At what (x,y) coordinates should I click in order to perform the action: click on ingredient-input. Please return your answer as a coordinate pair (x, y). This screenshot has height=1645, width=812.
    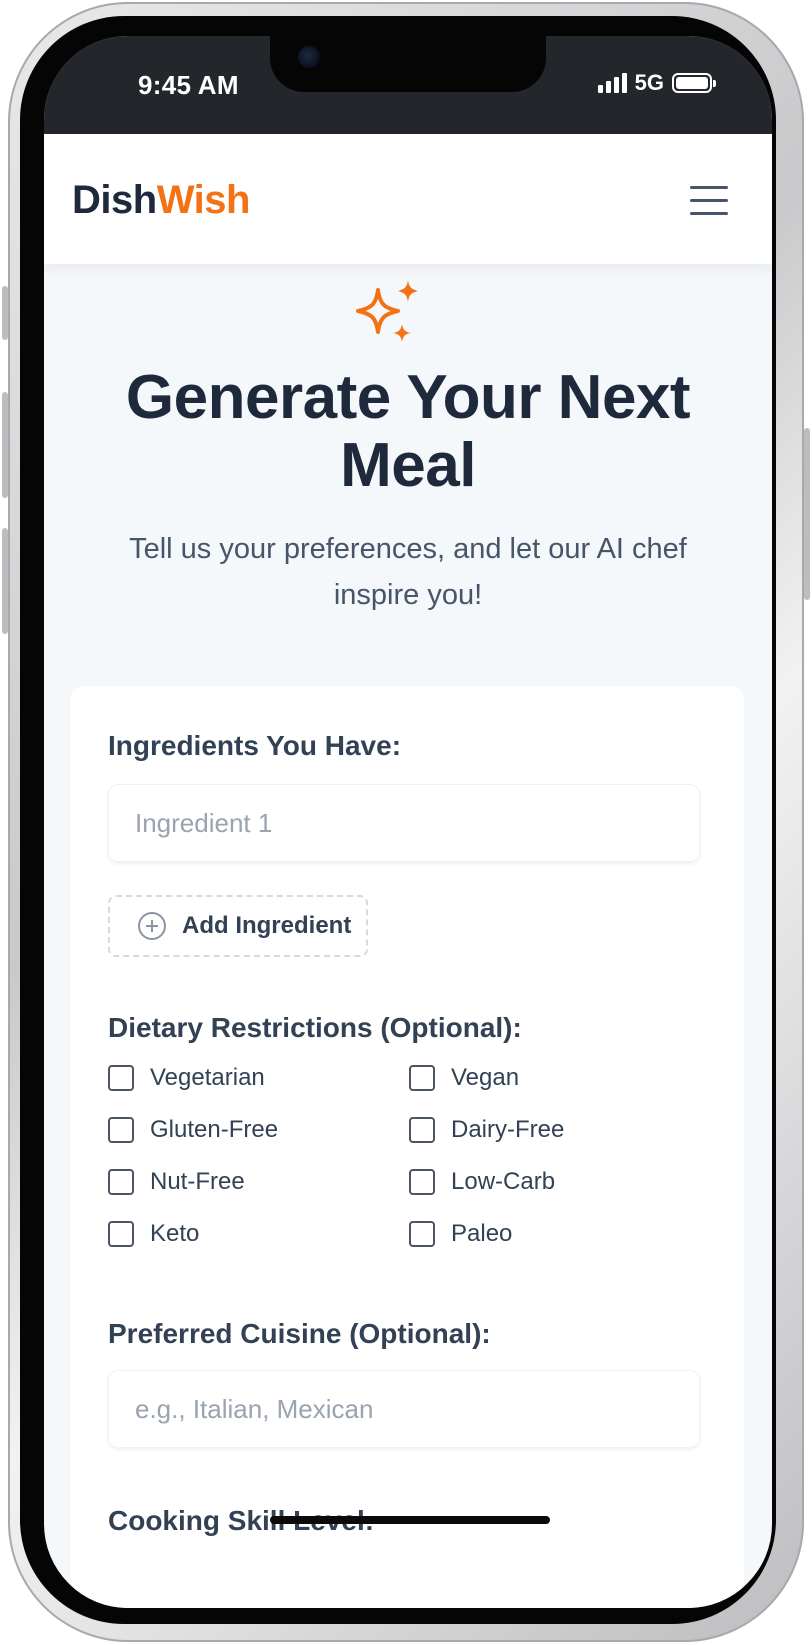
    Looking at the image, I should click on (404, 823).